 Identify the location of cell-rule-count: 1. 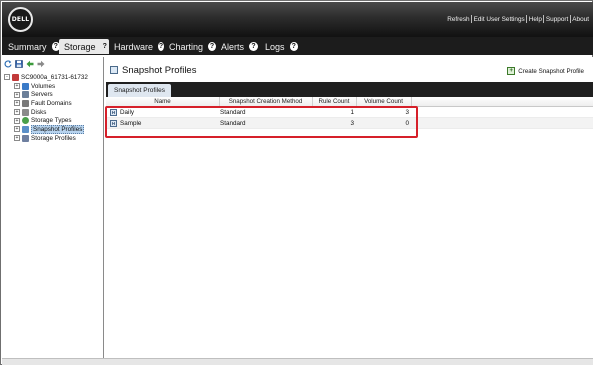
(352, 112).